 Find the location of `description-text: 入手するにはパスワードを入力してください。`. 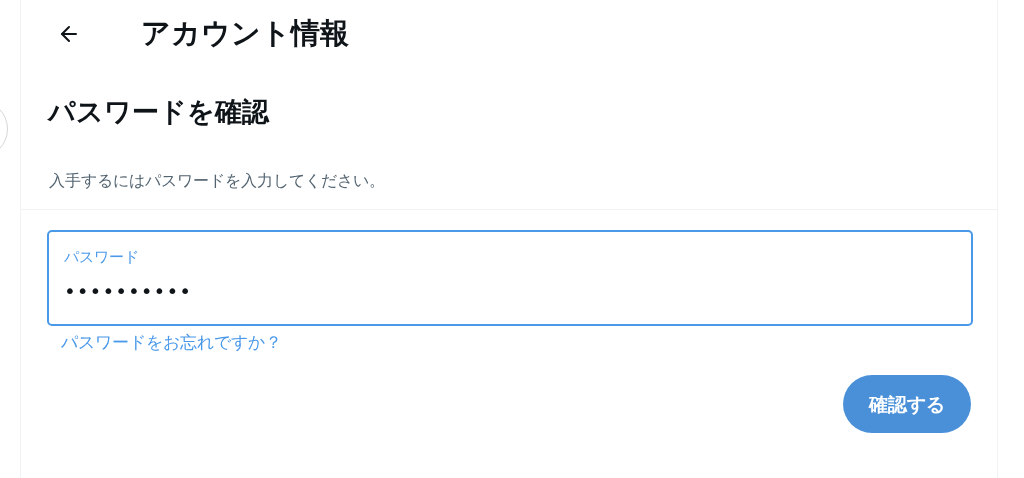

description-text: 入手するにはパスワードを入力してください。 is located at coordinates (217, 180).